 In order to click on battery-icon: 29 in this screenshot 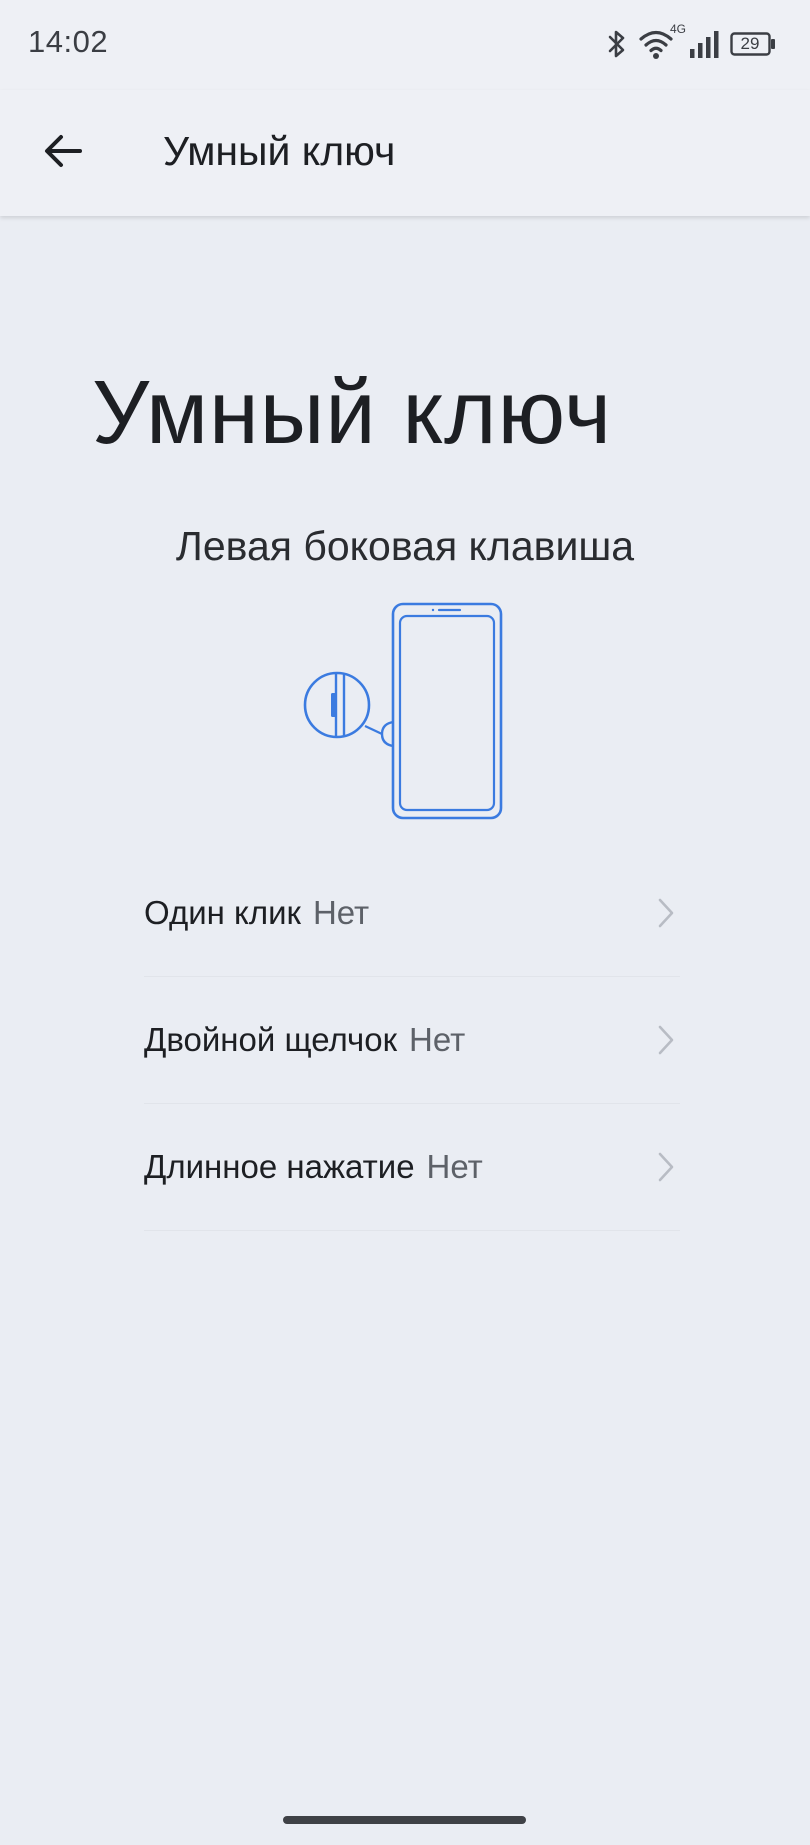, I will do `click(753, 44)`.